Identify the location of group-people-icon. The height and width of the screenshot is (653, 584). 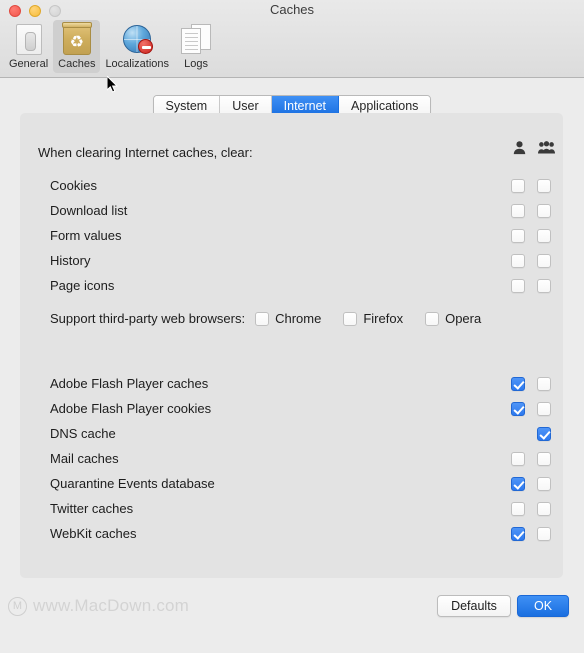
(546, 147).